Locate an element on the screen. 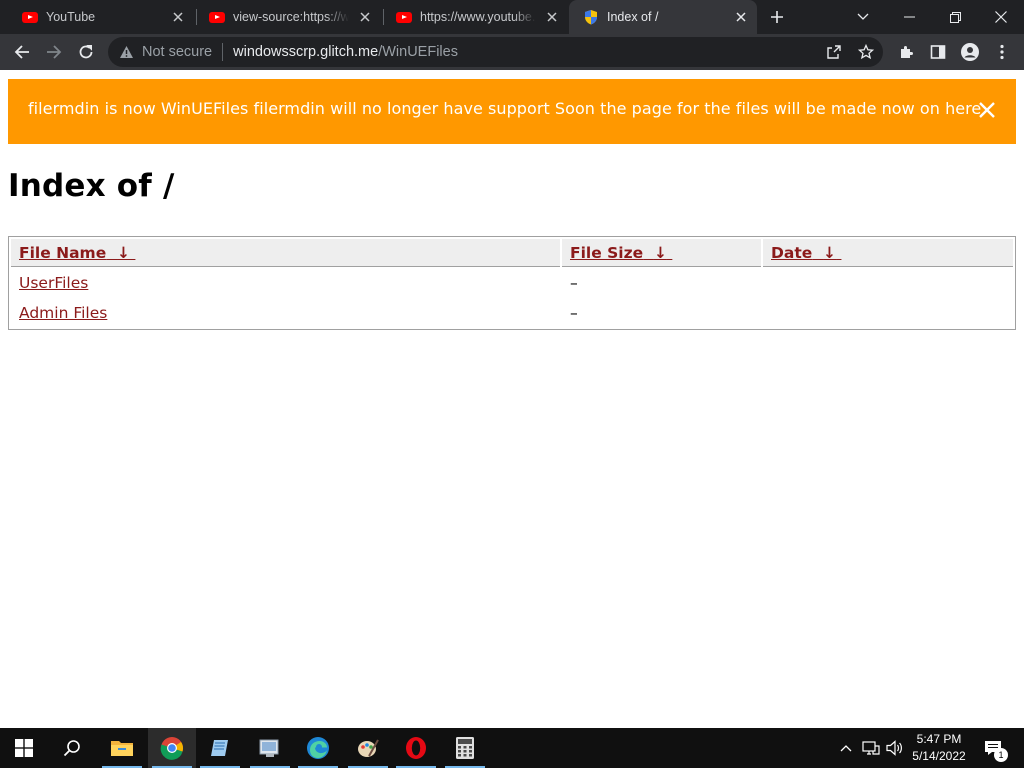  banner-close-button is located at coordinates (987, 110).